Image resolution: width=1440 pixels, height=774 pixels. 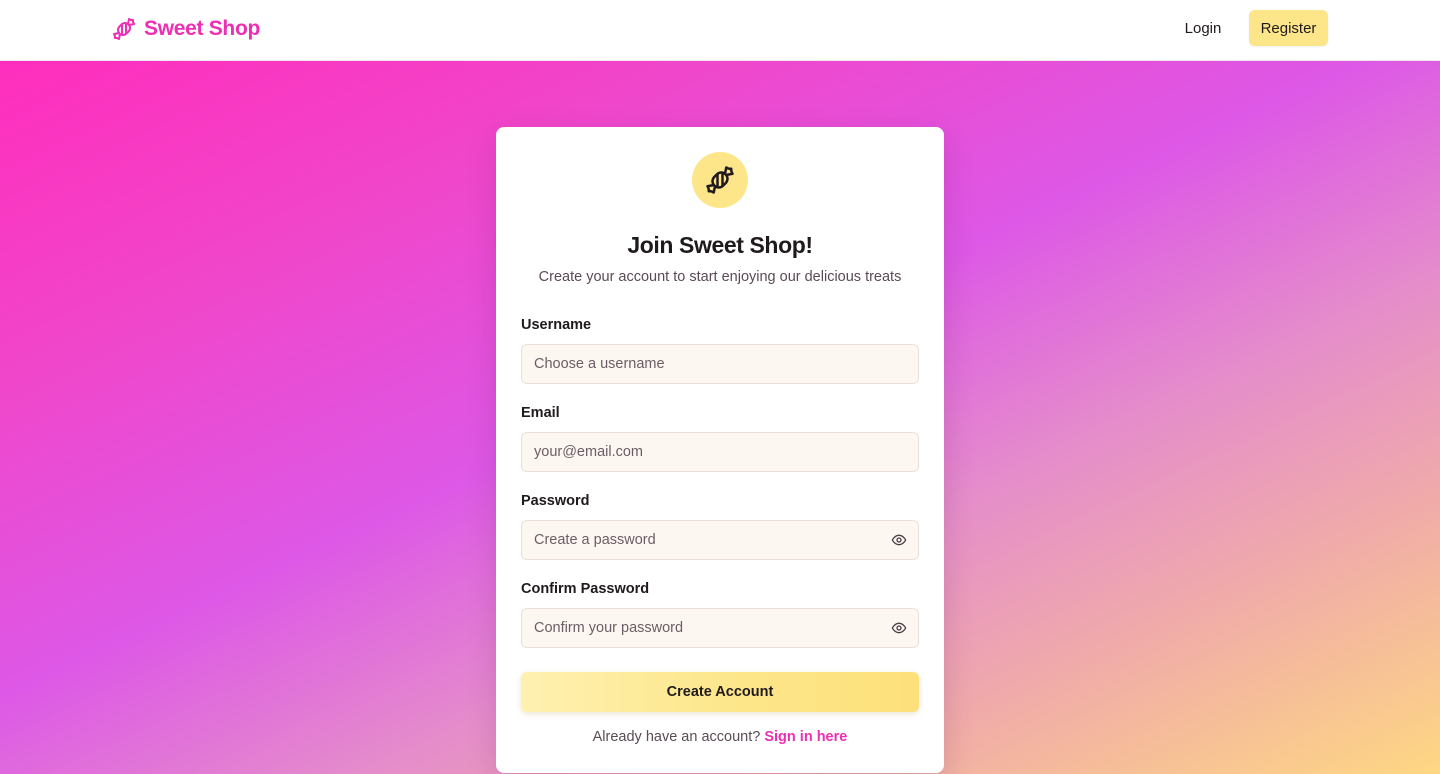 I want to click on signin-row: Already have an account? Sign in here, so click(x=720, y=737).